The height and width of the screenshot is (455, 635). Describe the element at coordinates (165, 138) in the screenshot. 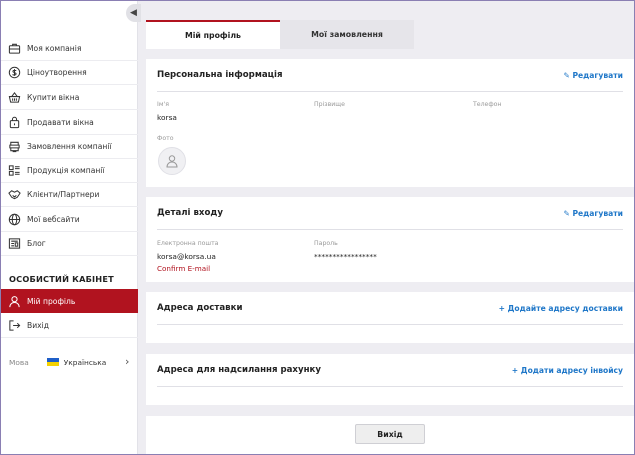

I see `photo-label: Фото` at that location.